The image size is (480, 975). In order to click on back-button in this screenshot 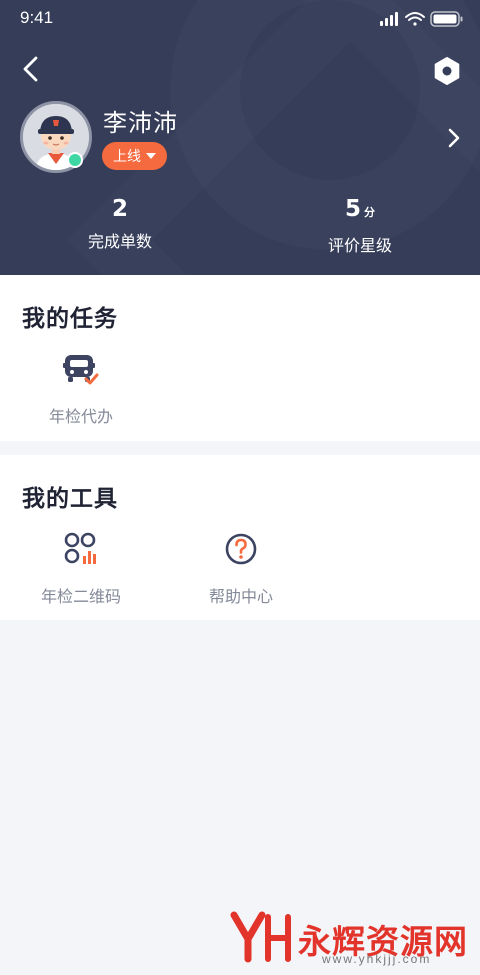, I will do `click(31, 69)`.